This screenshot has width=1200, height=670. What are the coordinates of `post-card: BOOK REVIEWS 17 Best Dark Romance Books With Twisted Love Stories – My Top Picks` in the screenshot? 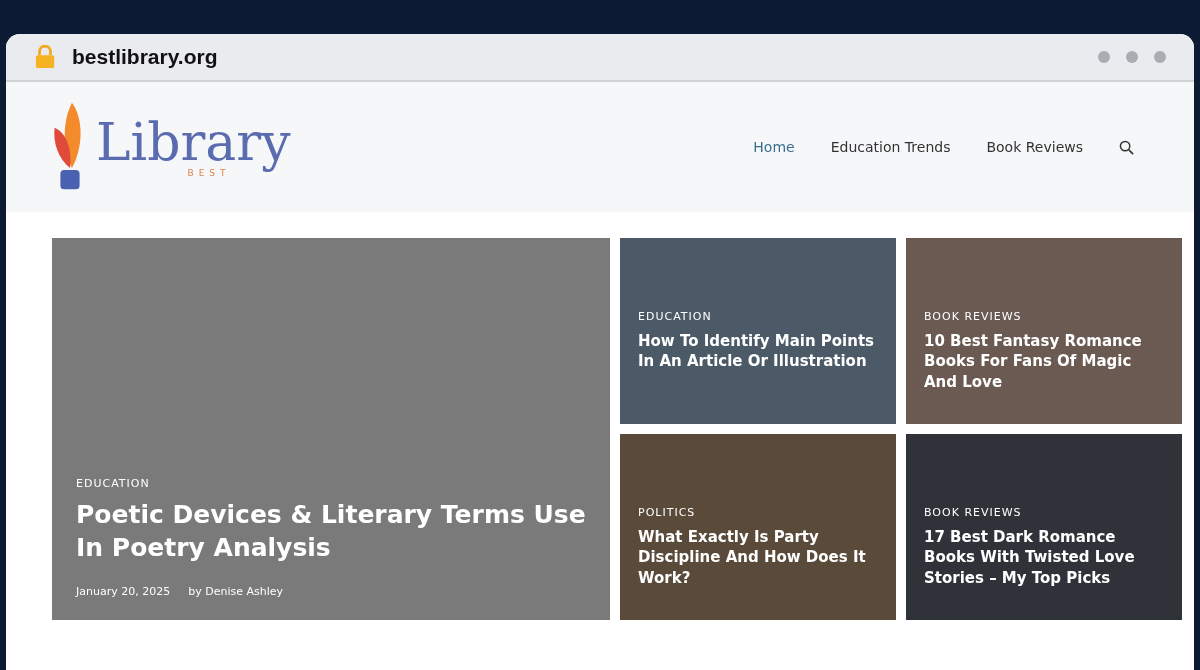 It's located at (1044, 527).